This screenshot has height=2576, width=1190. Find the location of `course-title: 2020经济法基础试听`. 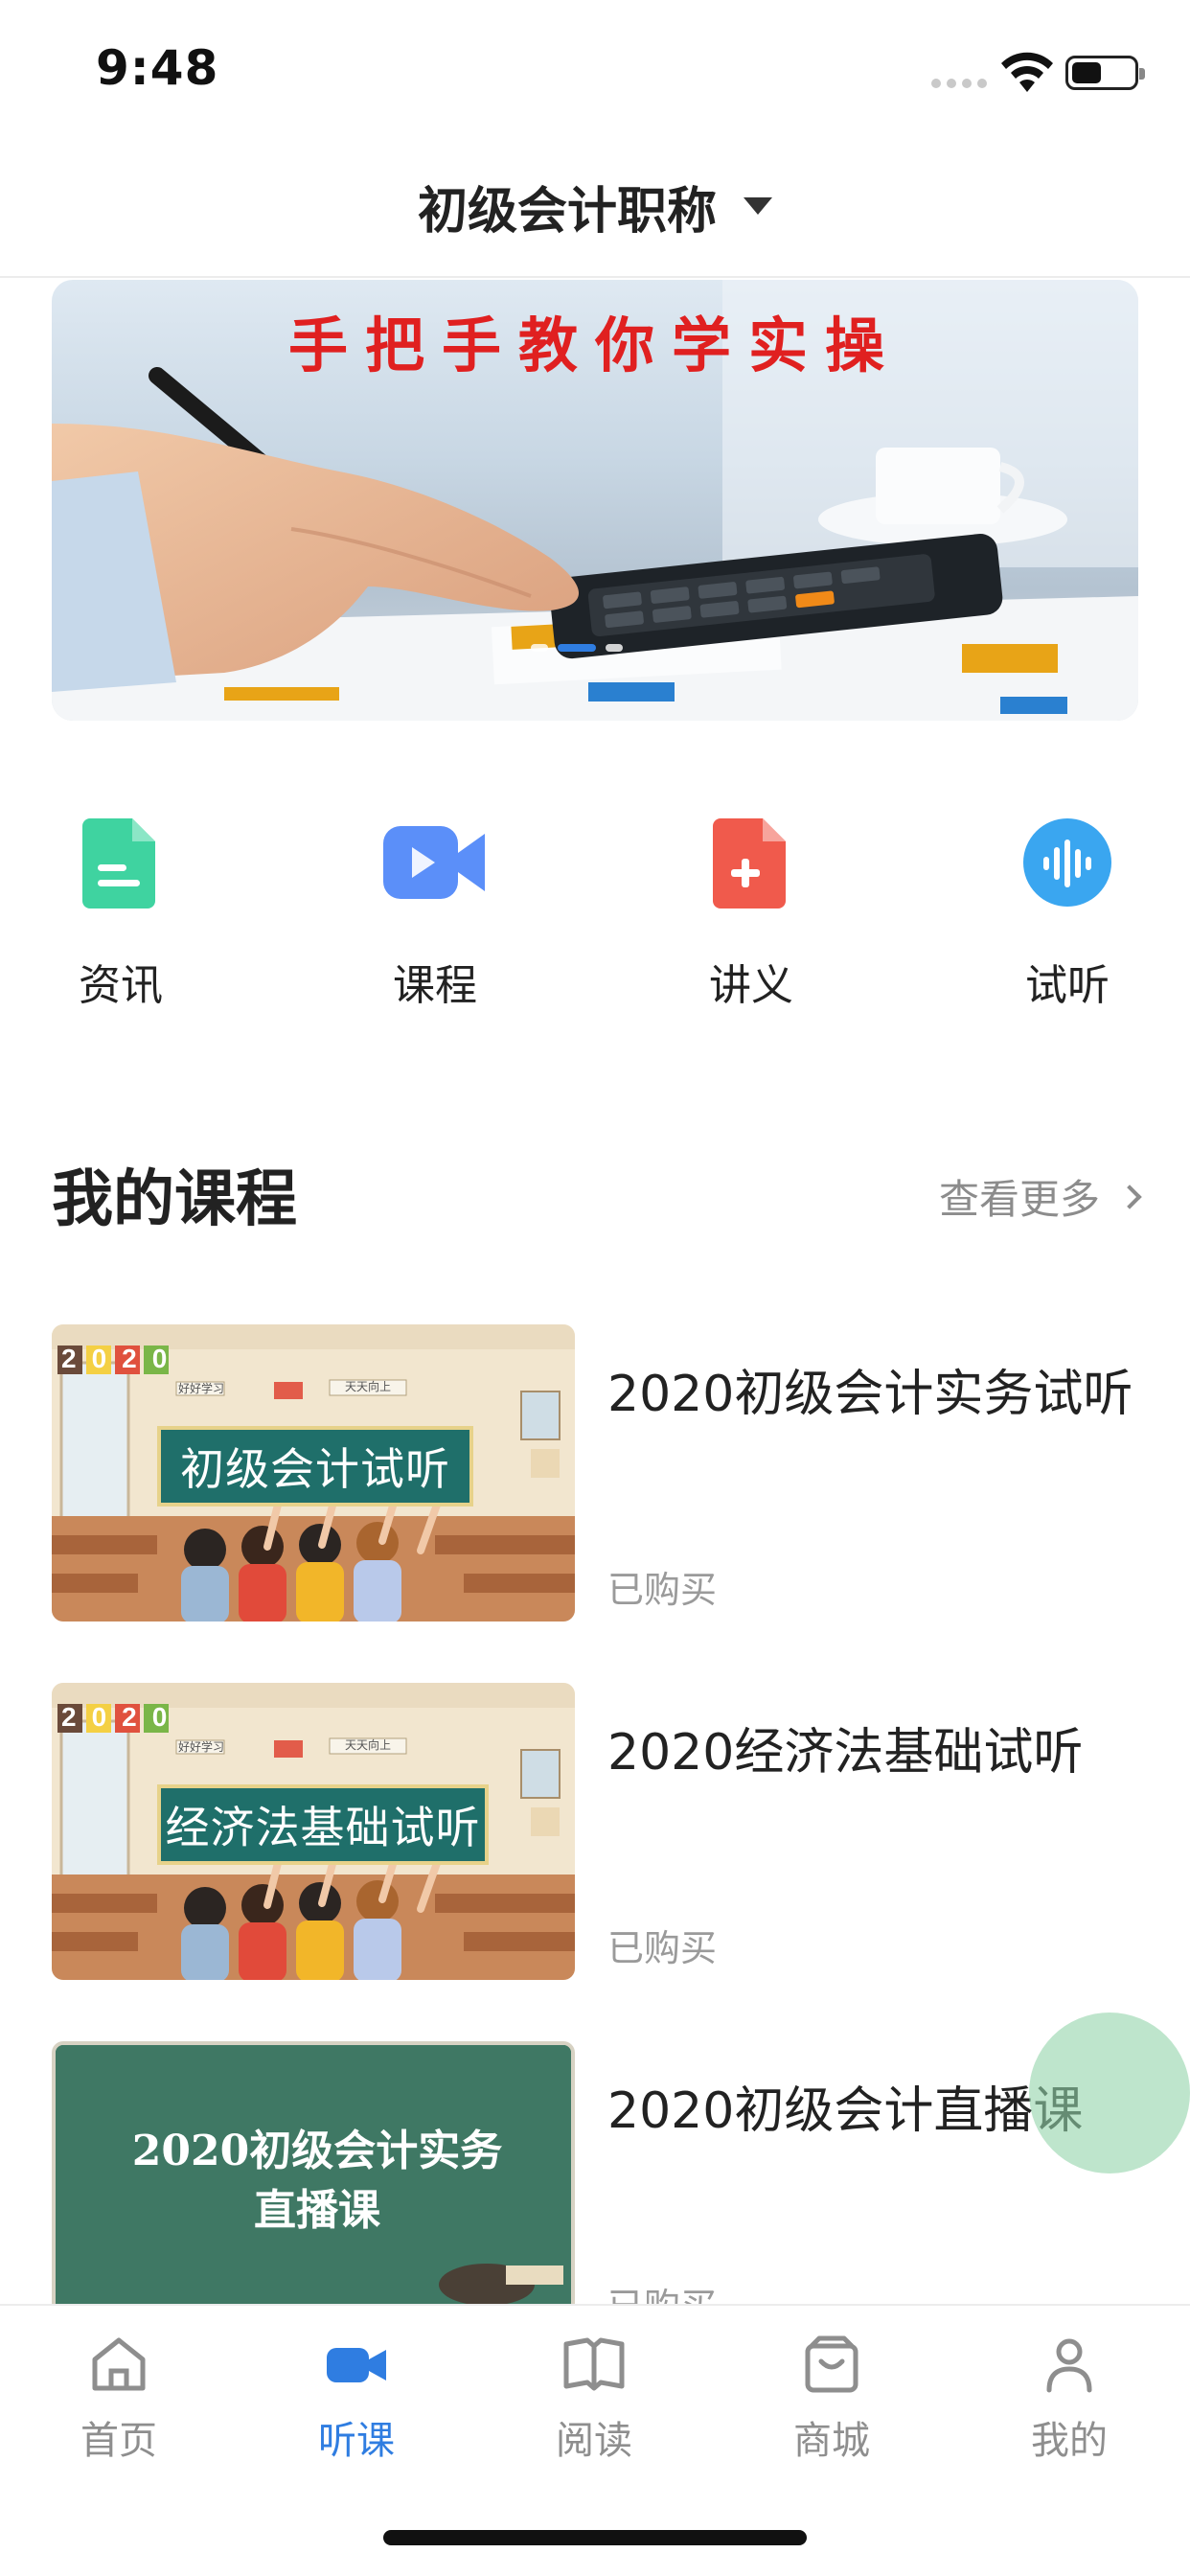

course-title: 2020经济法基础试听 is located at coordinates (845, 1753).